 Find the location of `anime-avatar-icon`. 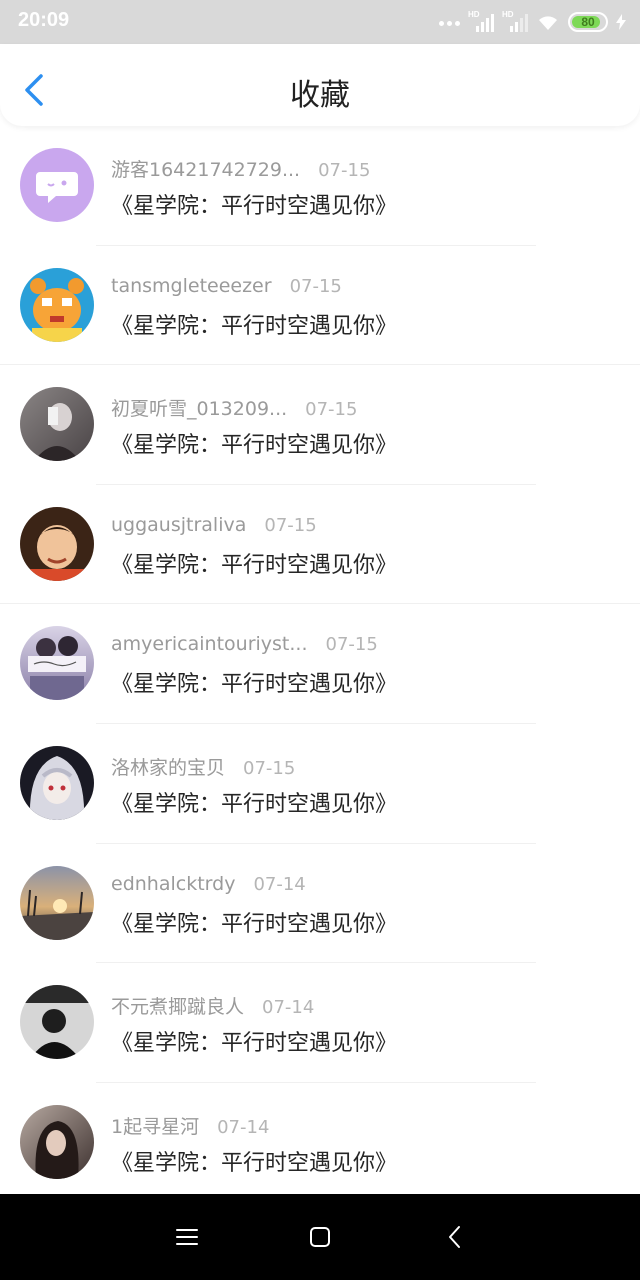

anime-avatar-icon is located at coordinates (57, 787).